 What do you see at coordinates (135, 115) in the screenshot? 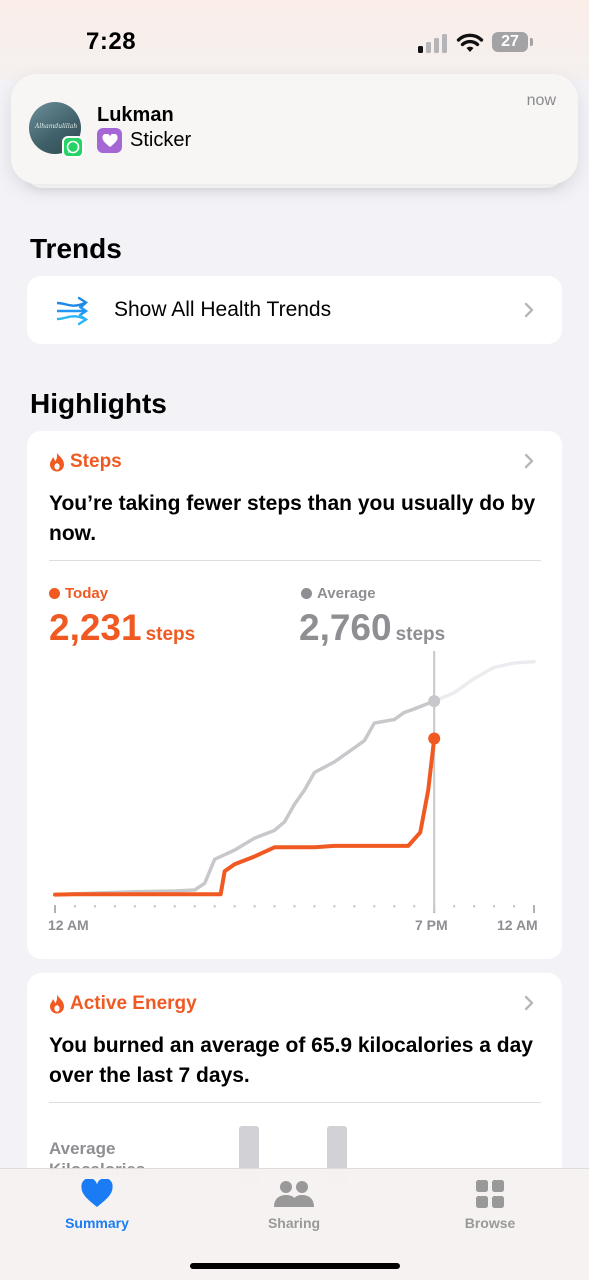
I see `notification-sender: Lukman` at bounding box center [135, 115].